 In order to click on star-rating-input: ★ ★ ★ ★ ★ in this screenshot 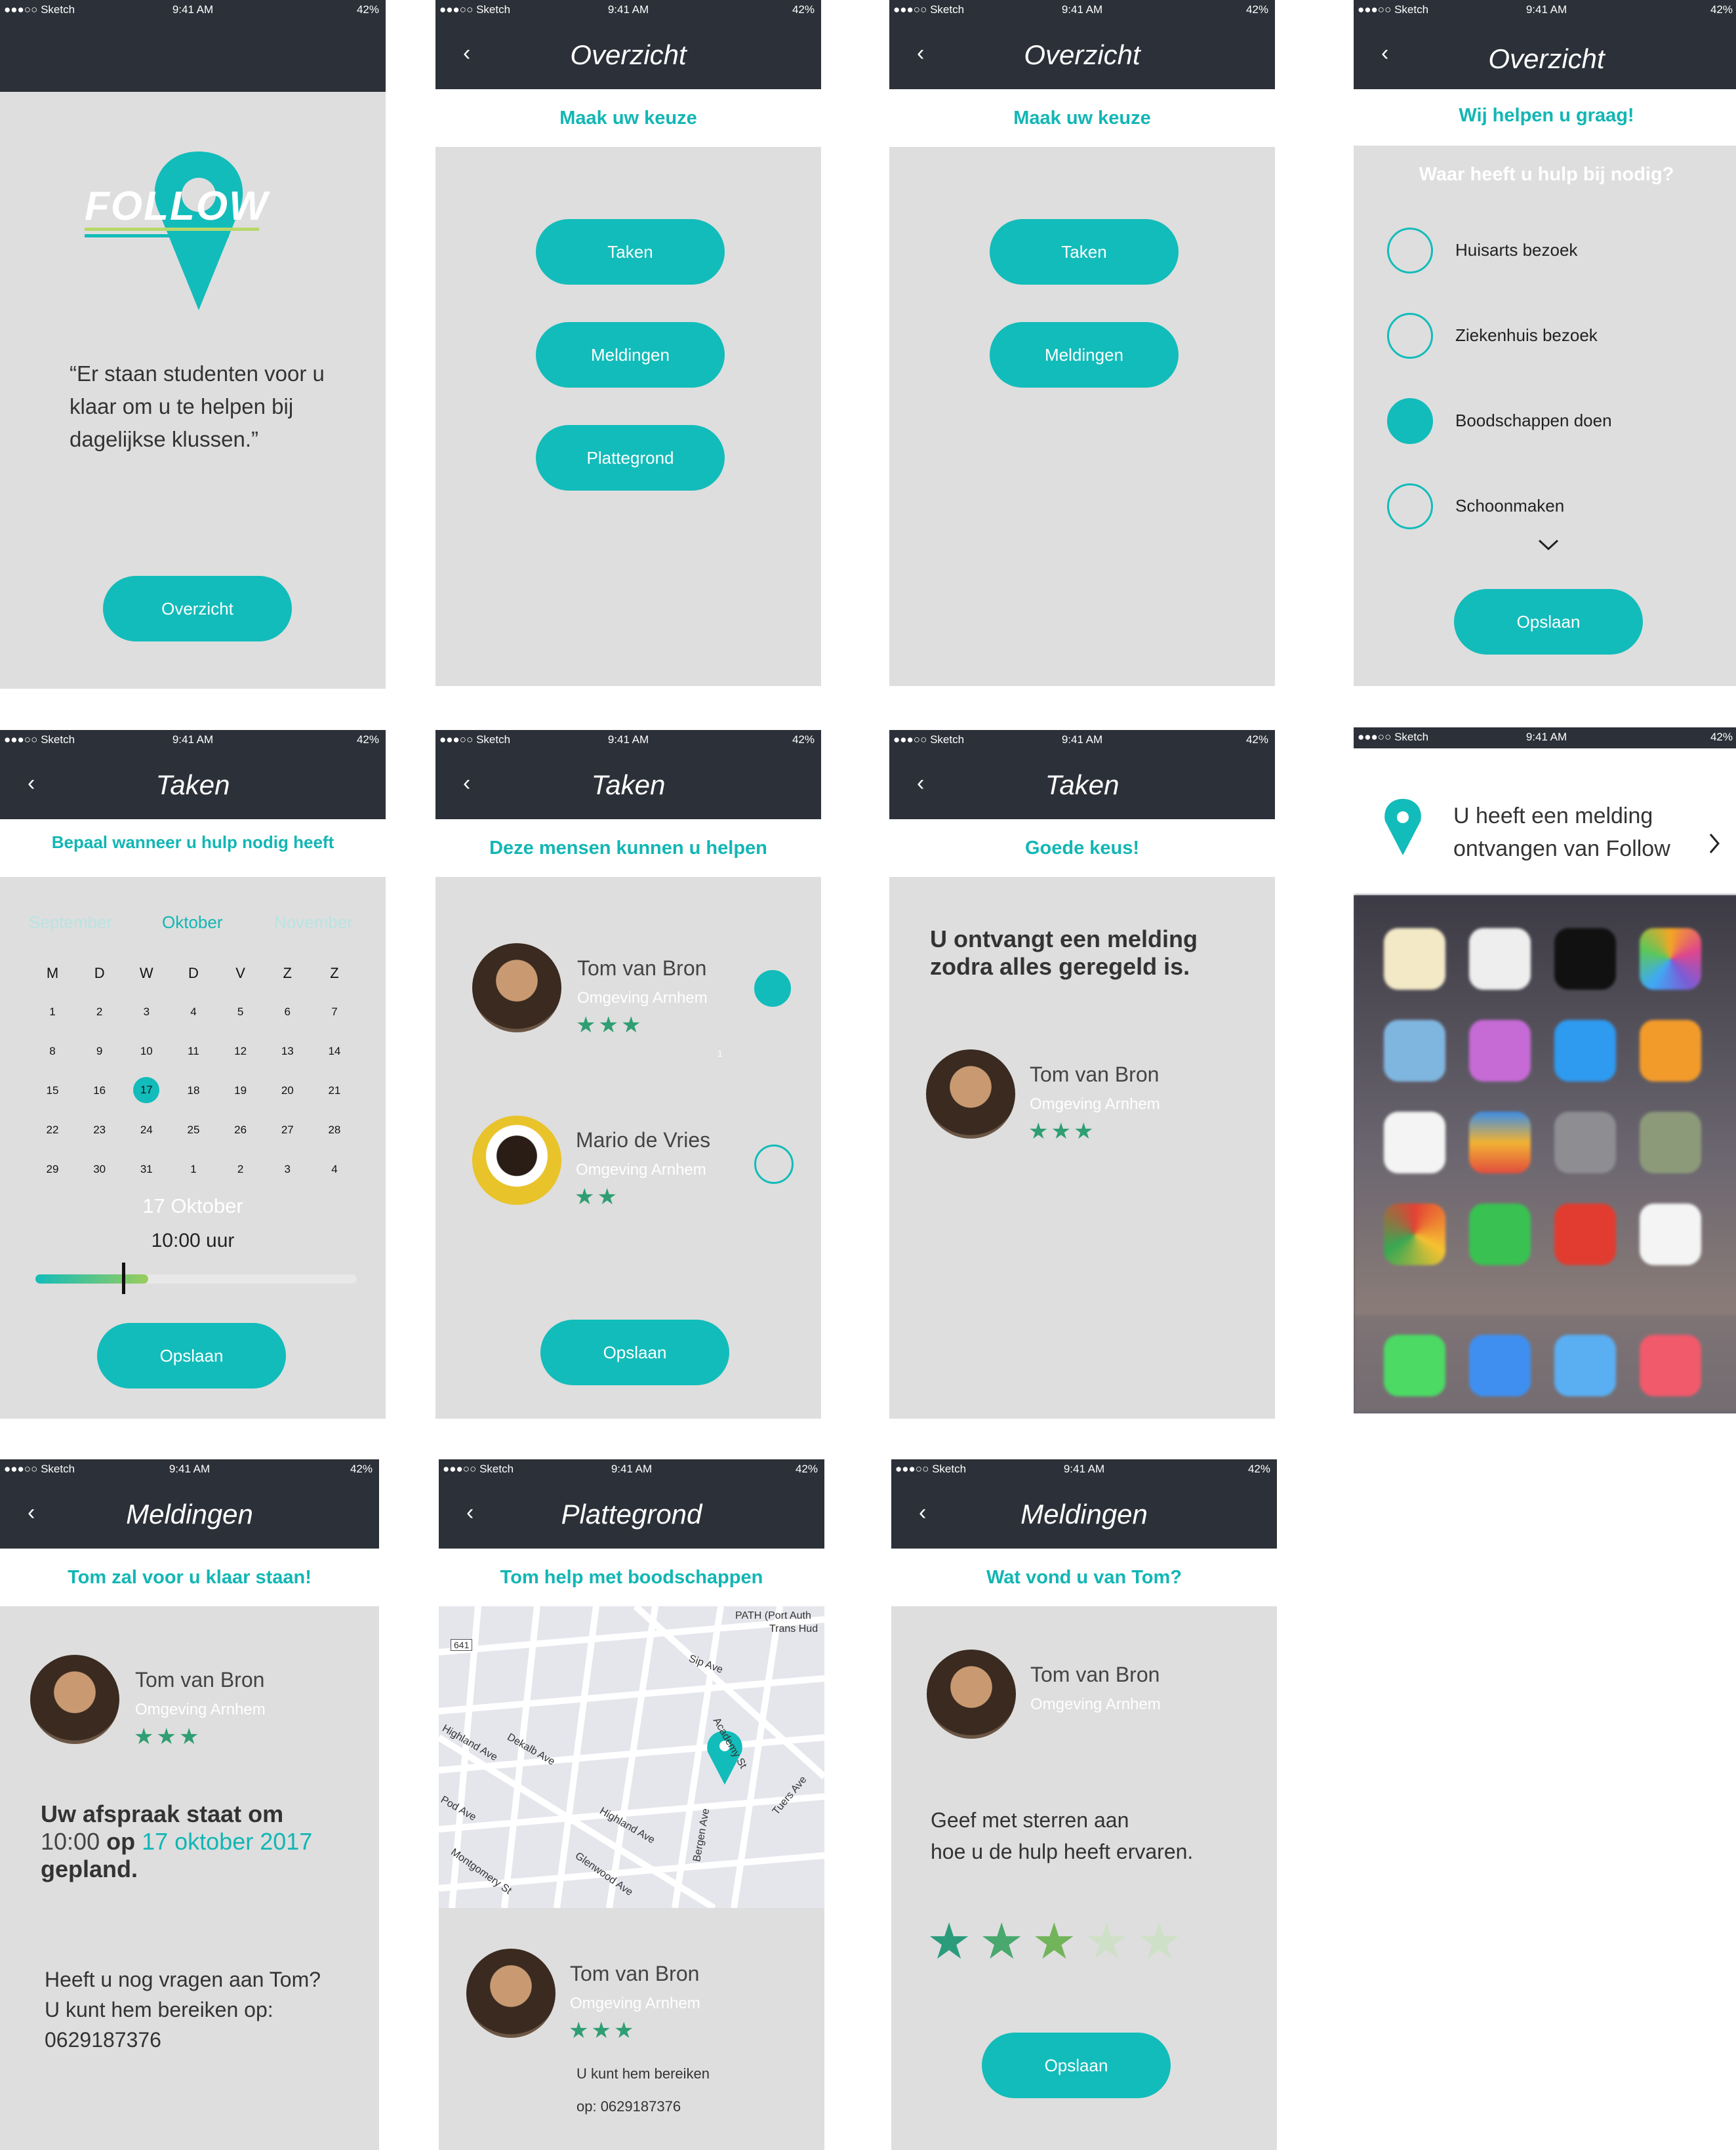, I will do `click(1054, 1942)`.